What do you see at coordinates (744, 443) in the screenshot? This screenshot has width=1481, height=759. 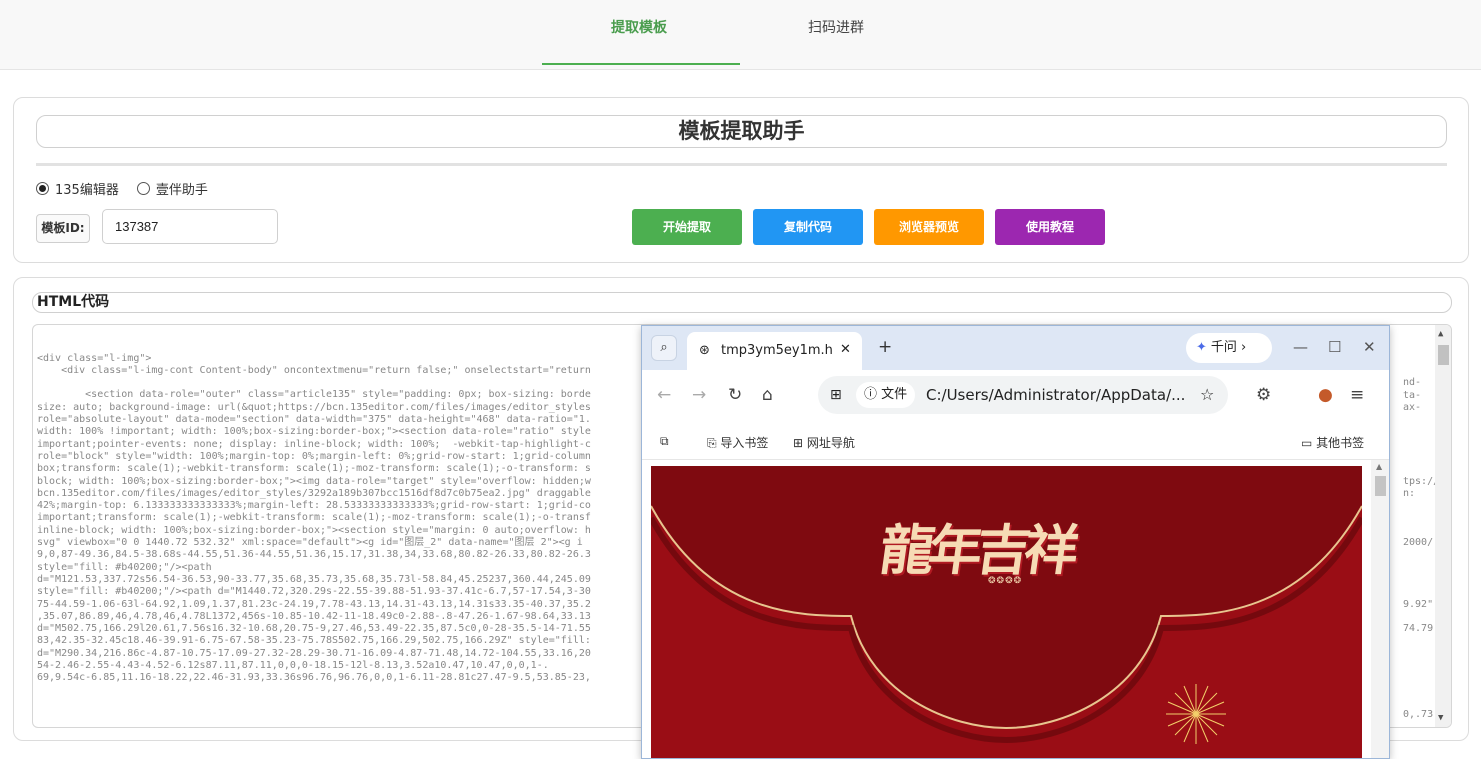 I see `bookmark-import-label: 导入书签` at bounding box center [744, 443].